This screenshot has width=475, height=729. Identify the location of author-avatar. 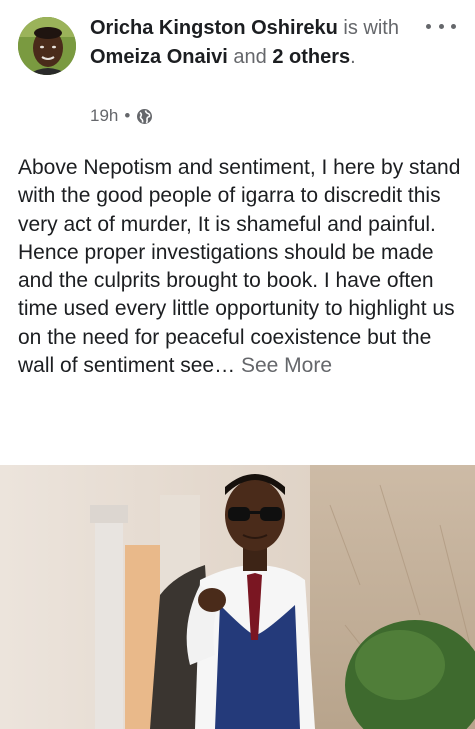
(47, 46).